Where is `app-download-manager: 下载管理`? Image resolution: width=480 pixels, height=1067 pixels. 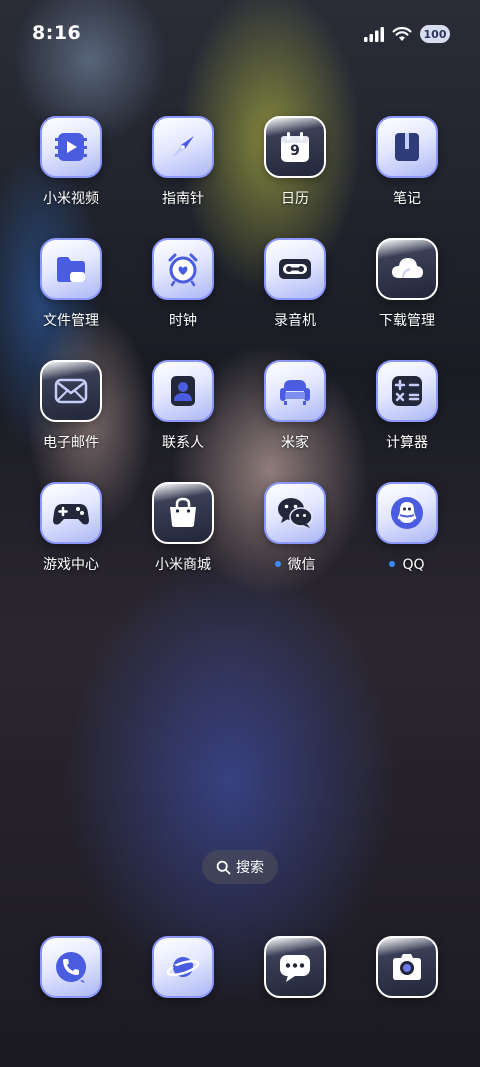
app-download-manager: 下载管理 is located at coordinates (407, 284).